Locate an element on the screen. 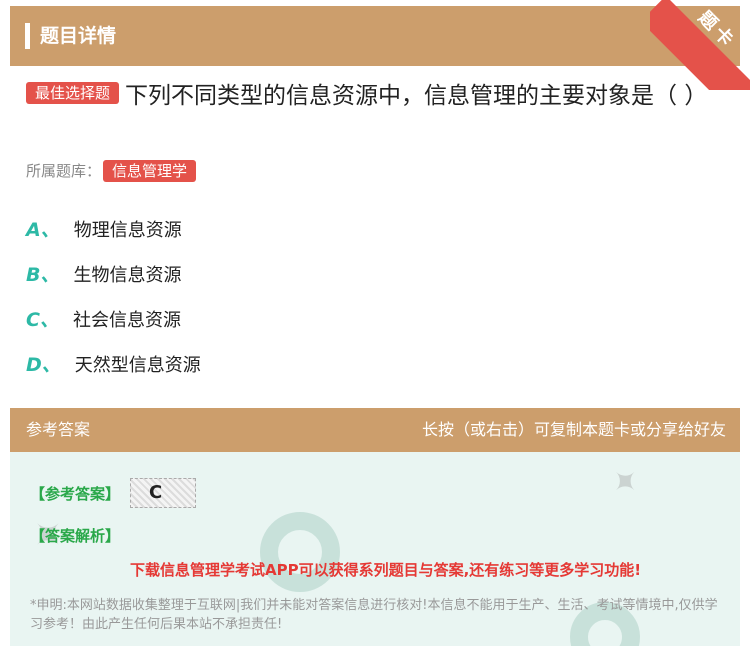 The width and height of the screenshot is (750, 646). question-stem: 最佳选择题 下列不同类型的信息资源中，信息管理的主要对象是（ ） is located at coordinates (371, 96).